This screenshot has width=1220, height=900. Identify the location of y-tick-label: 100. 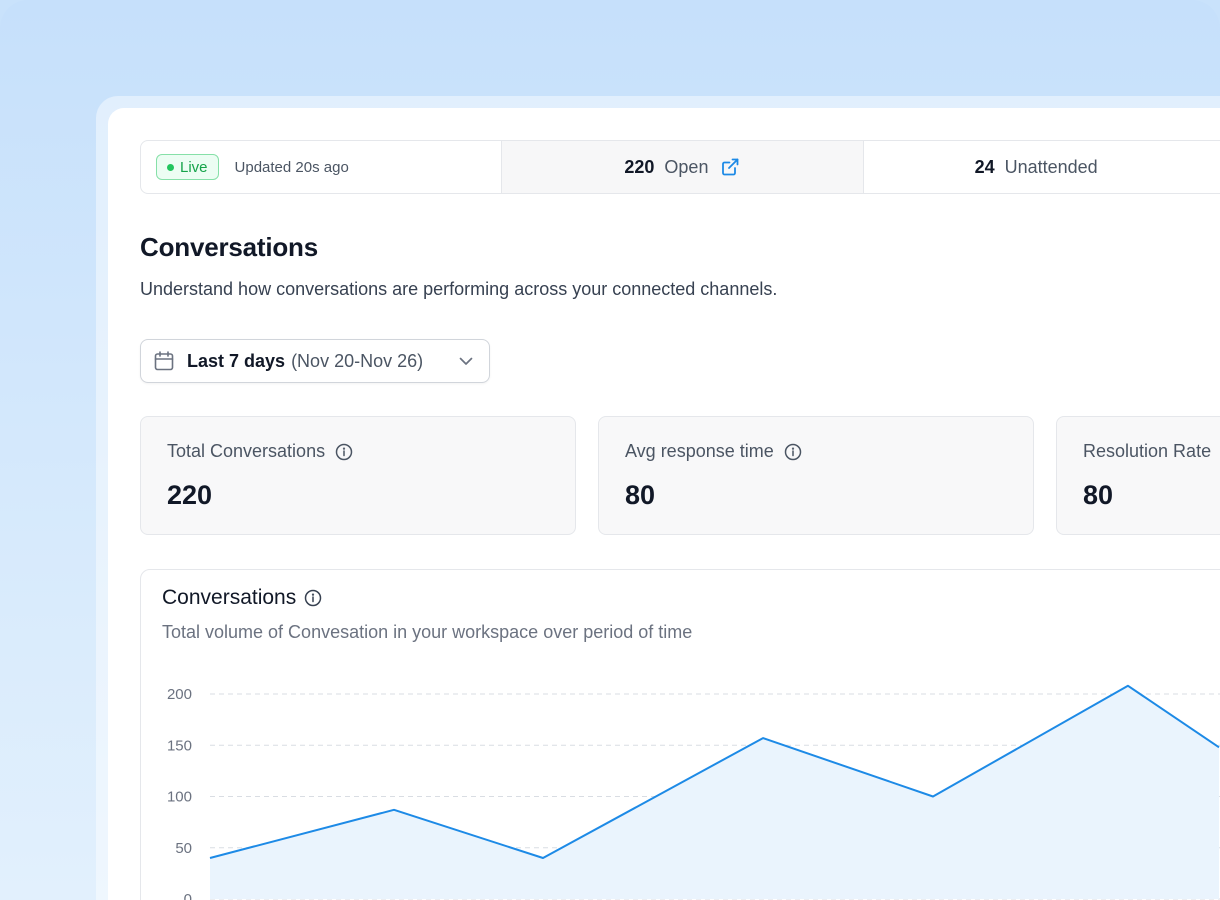
(179, 797).